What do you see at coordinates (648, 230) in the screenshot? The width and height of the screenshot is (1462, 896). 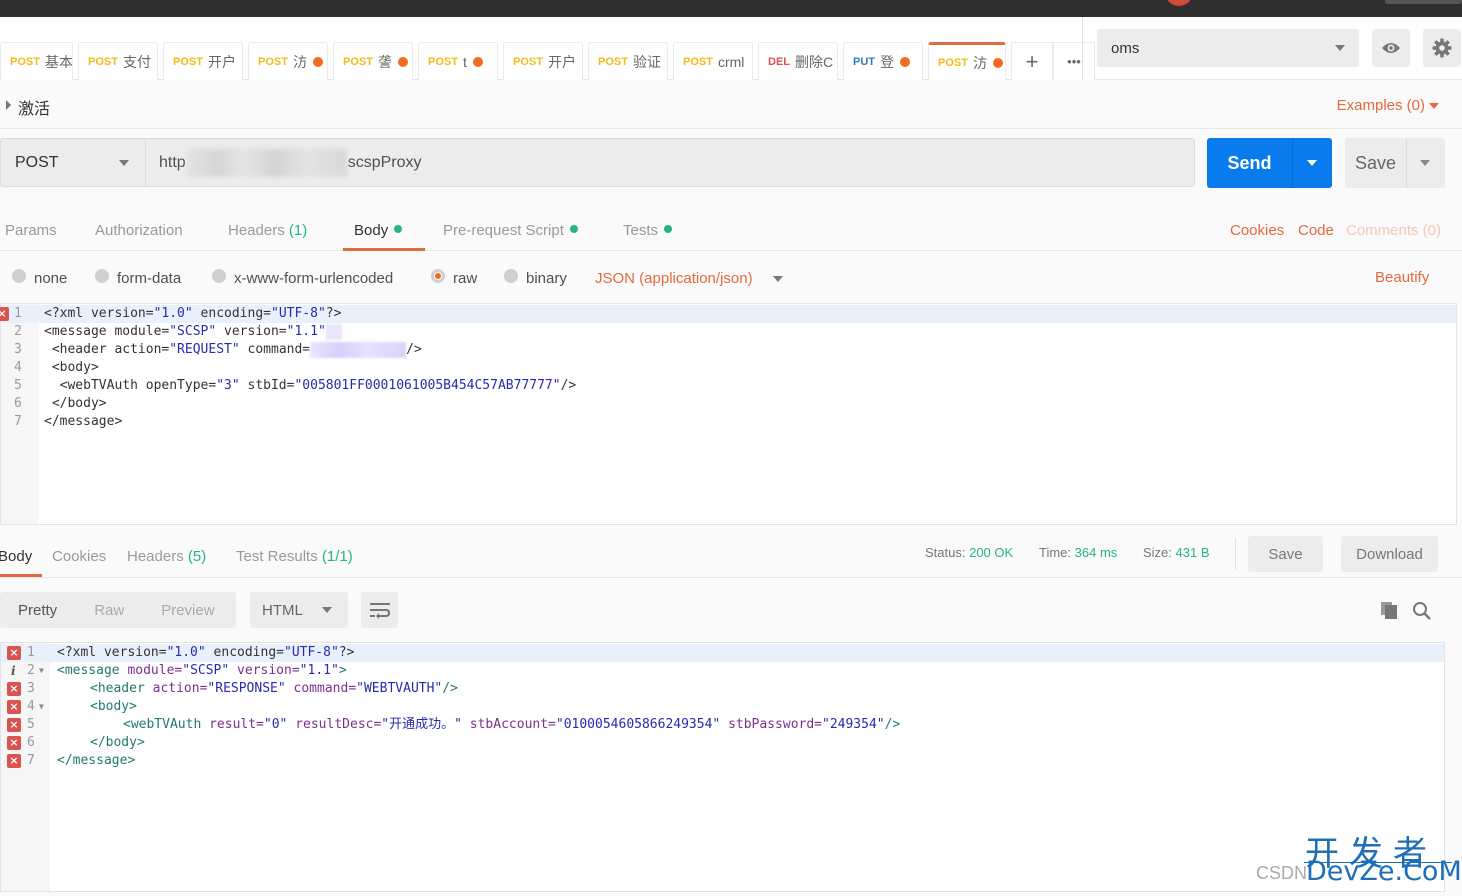 I see `tab-tests: Tests` at bounding box center [648, 230].